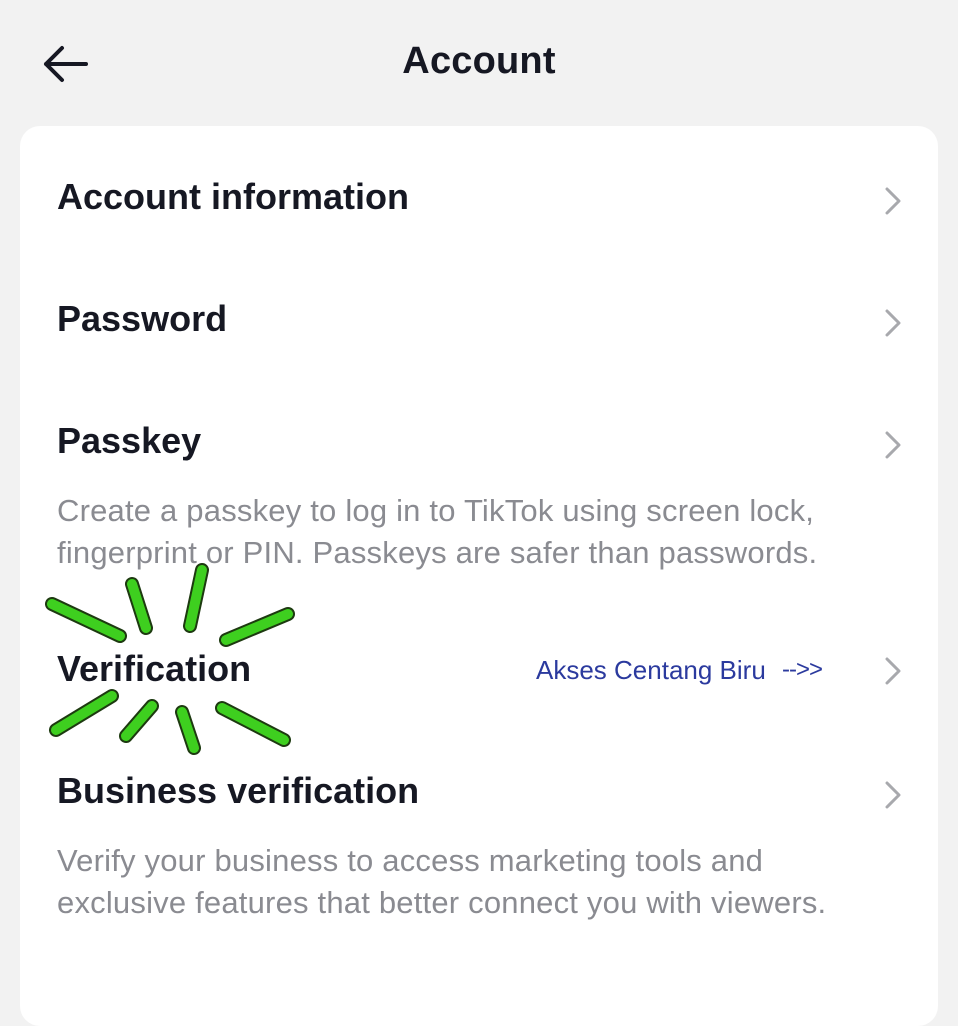 This screenshot has width=958, height=1026. Describe the element at coordinates (142, 318) in the screenshot. I see `row-label: Password` at that location.